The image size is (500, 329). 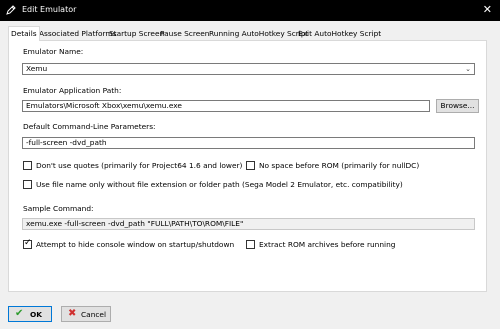 I want to click on hide-console-checkbox: ✓, so click(x=27, y=243).